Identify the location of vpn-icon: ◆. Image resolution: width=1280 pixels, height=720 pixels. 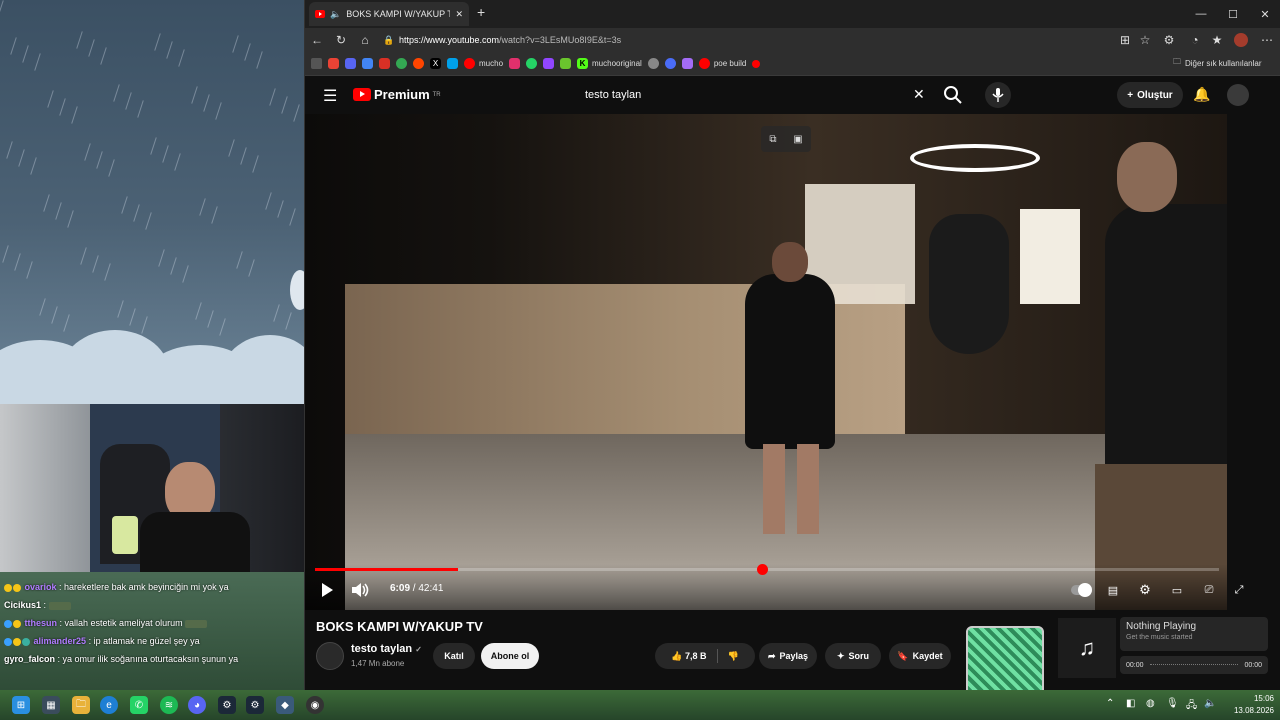
(285, 705).